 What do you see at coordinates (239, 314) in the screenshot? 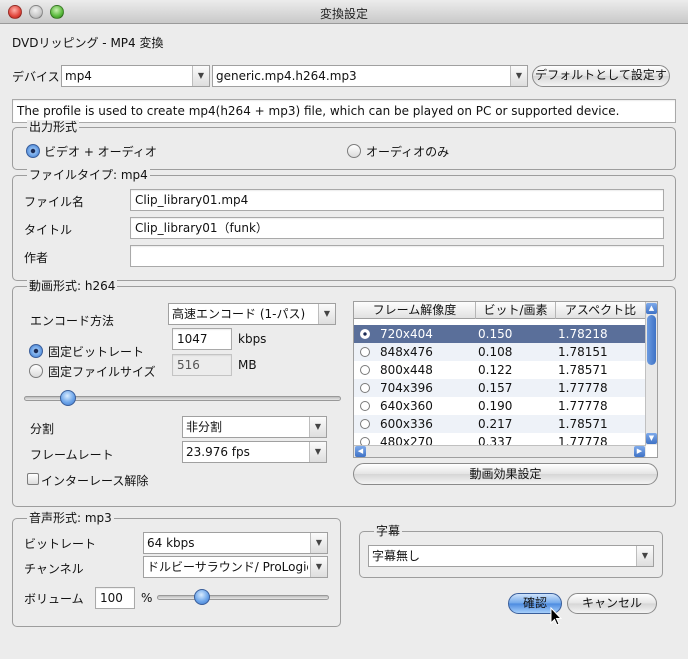
I see `encode-method-value: 高速エンコード (1-パス)` at bounding box center [239, 314].